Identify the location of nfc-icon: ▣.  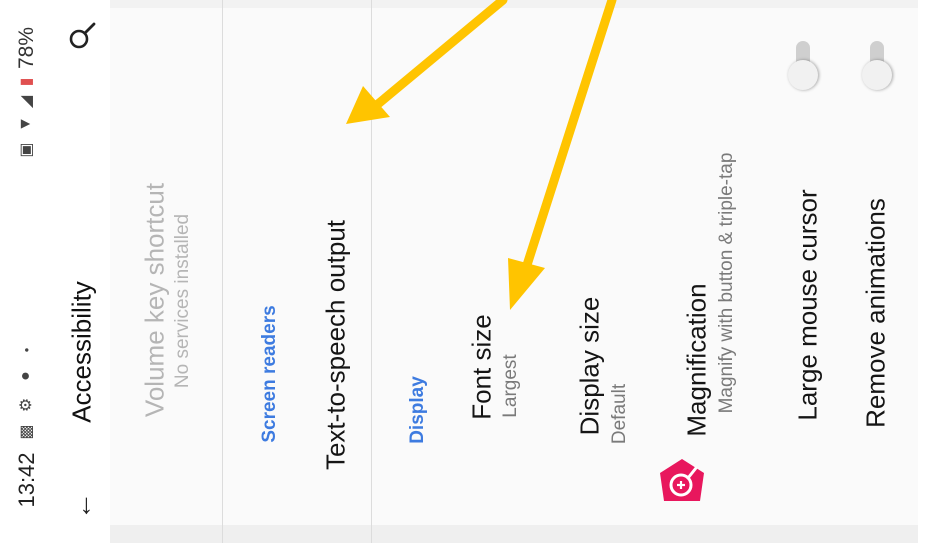
(26, 150).